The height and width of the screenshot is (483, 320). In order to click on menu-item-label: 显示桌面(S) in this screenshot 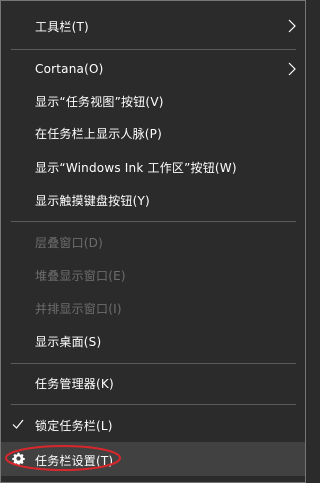, I will do `click(68, 341)`.